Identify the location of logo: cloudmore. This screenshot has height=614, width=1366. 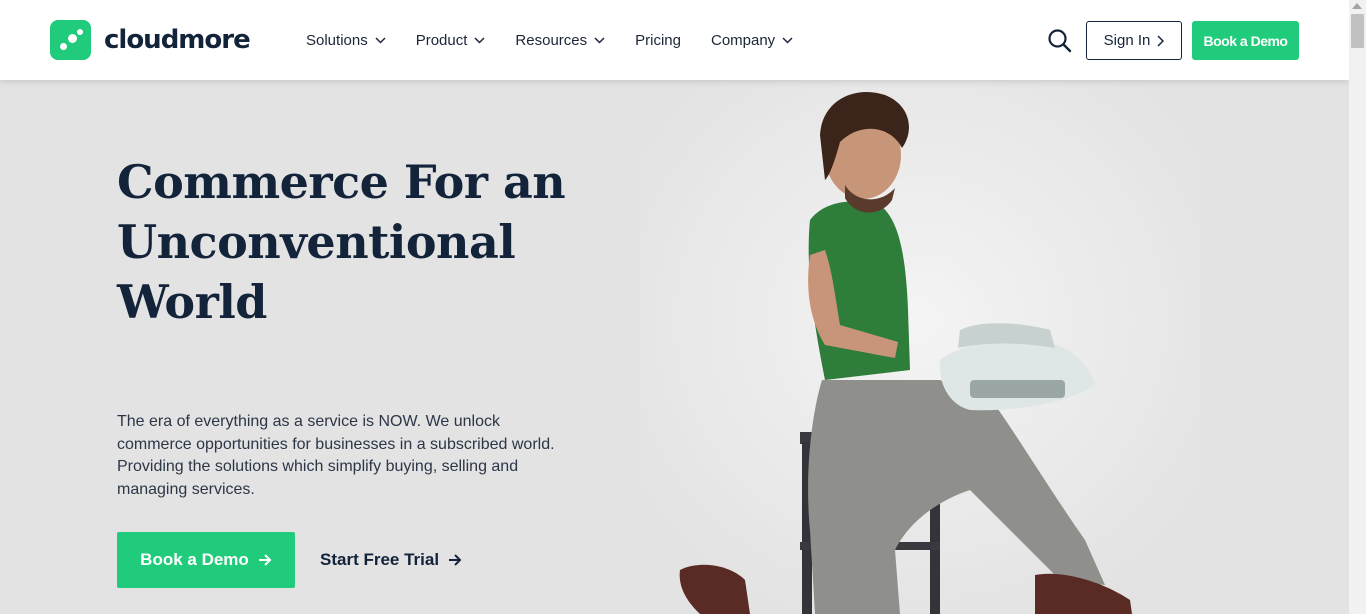
(150, 40).